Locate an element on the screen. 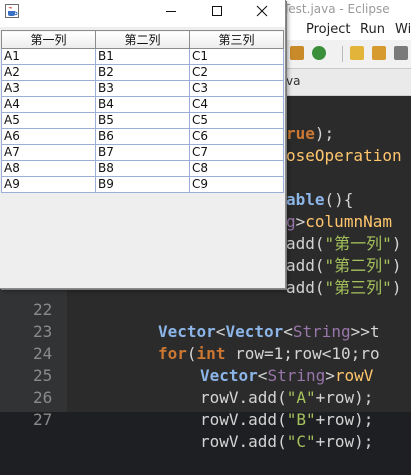  table-row: A9 B9 C9 is located at coordinates (142, 184).